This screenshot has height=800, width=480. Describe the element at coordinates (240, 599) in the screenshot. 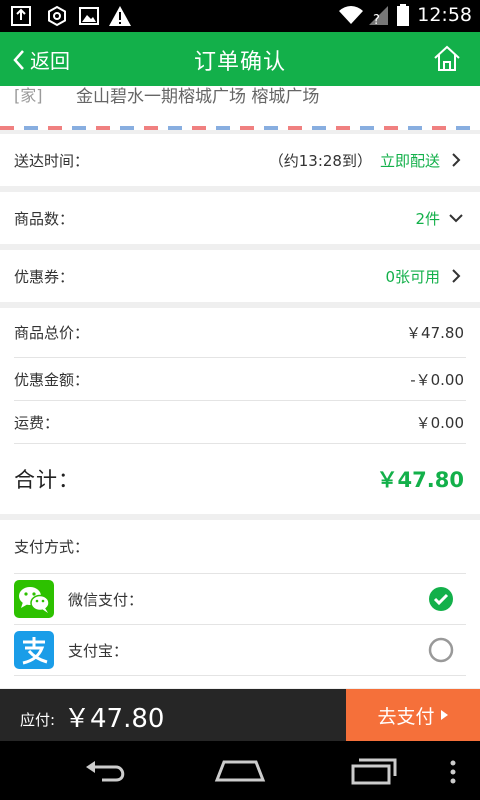

I see `payment-option-wechat: 微信支付：` at that location.